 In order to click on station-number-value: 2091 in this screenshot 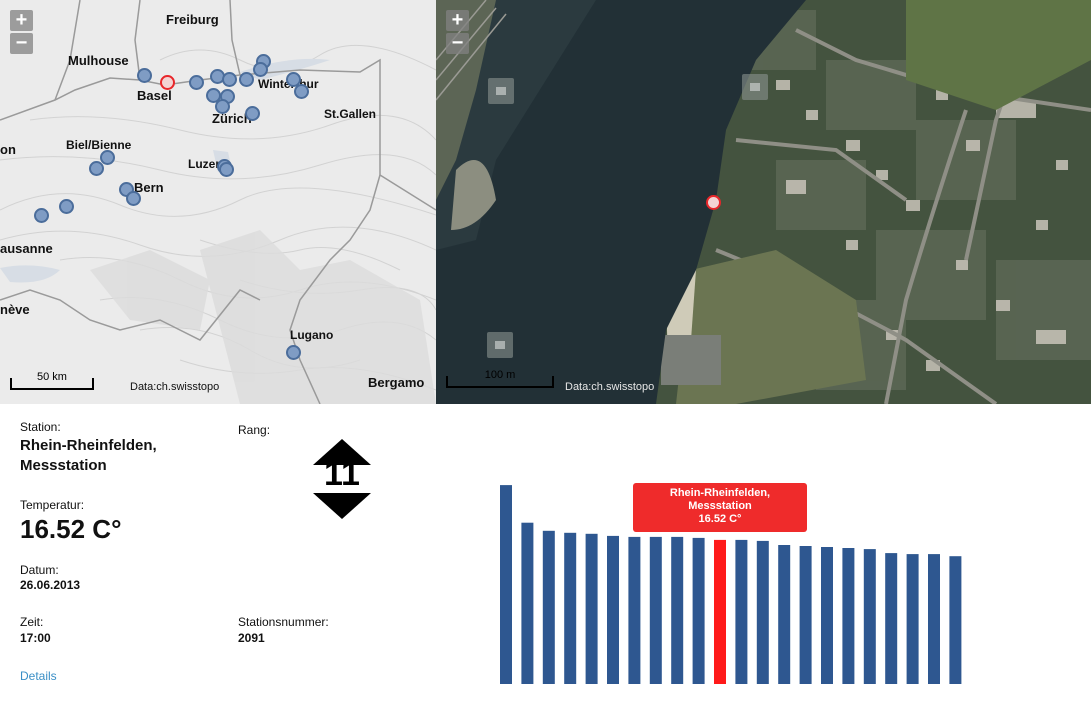, I will do `click(251, 638)`.